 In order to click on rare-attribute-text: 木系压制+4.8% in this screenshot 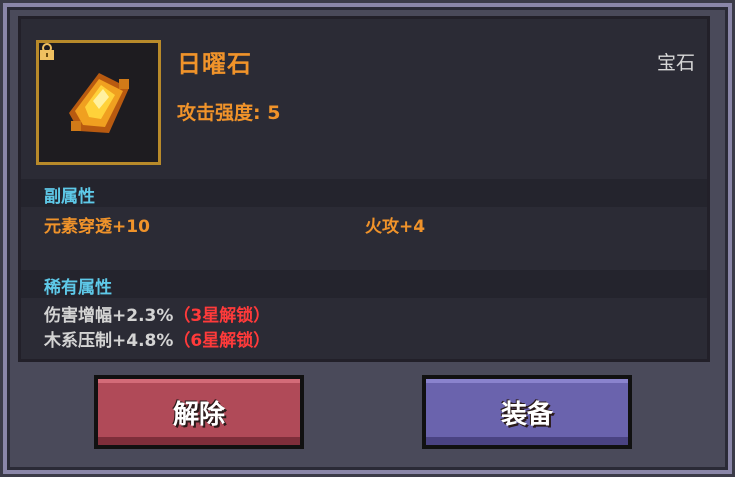, I will do `click(109, 341)`.